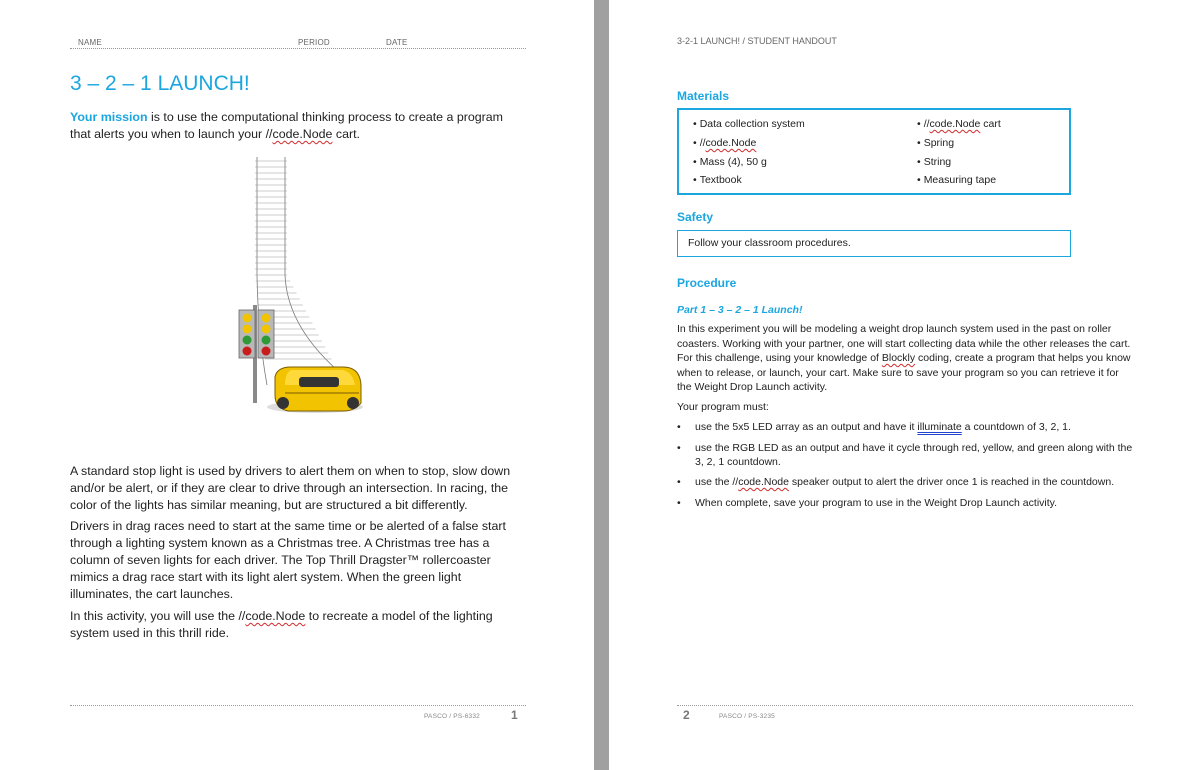 Image resolution: width=1202 pixels, height=770 pixels. What do you see at coordinates (749, 124) in the screenshot?
I see `material-item: Data collection system` at bounding box center [749, 124].